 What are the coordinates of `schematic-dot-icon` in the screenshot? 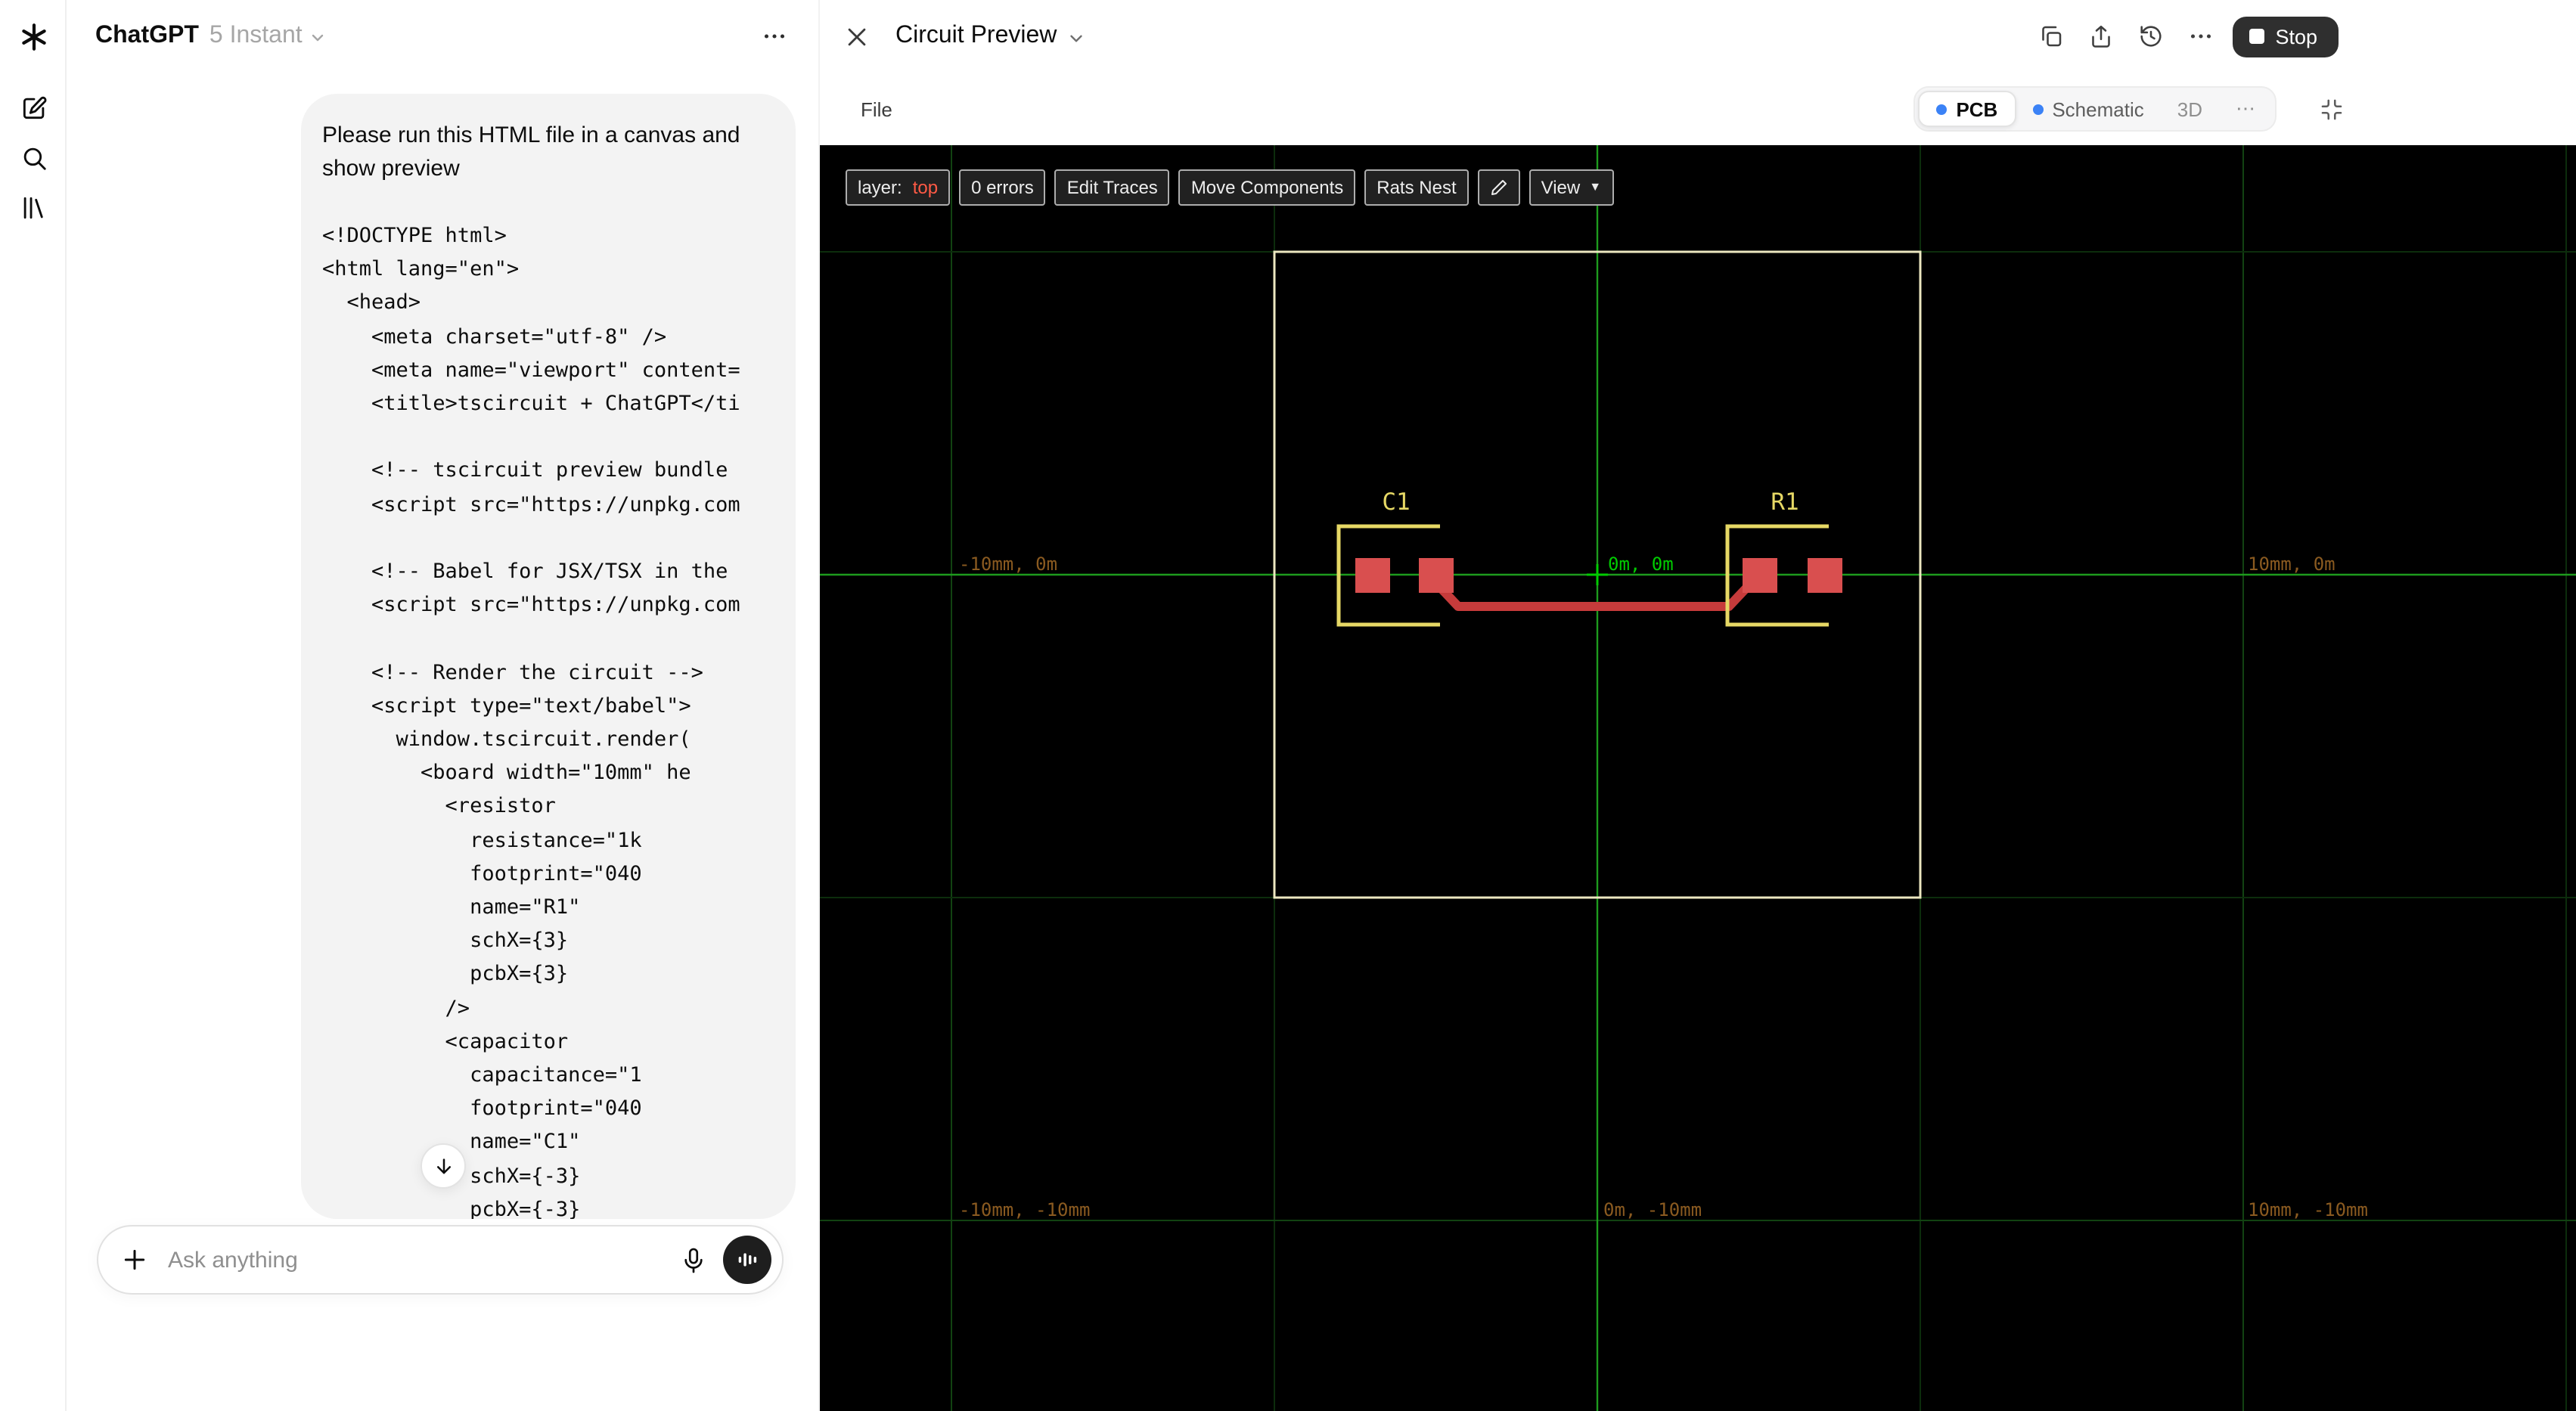 It's located at (2038, 109).